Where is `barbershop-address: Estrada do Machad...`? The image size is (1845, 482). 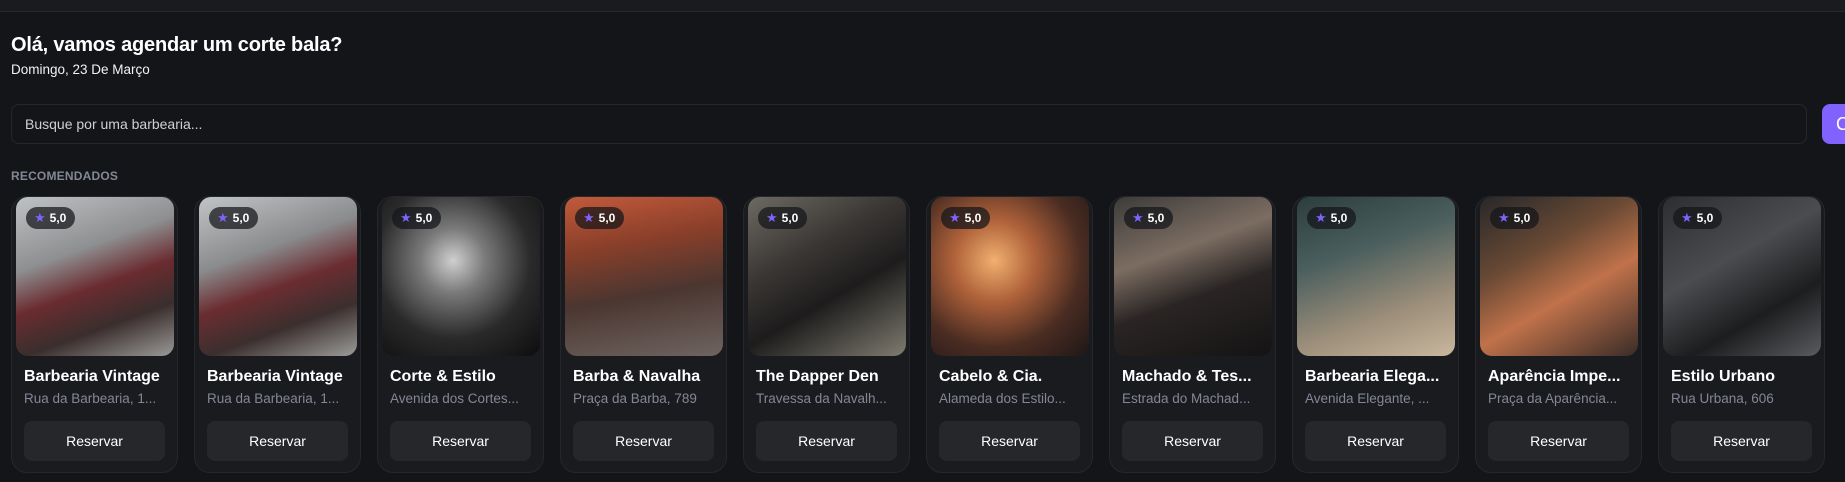
barbershop-address: Estrada do Machad... is located at coordinates (1186, 398).